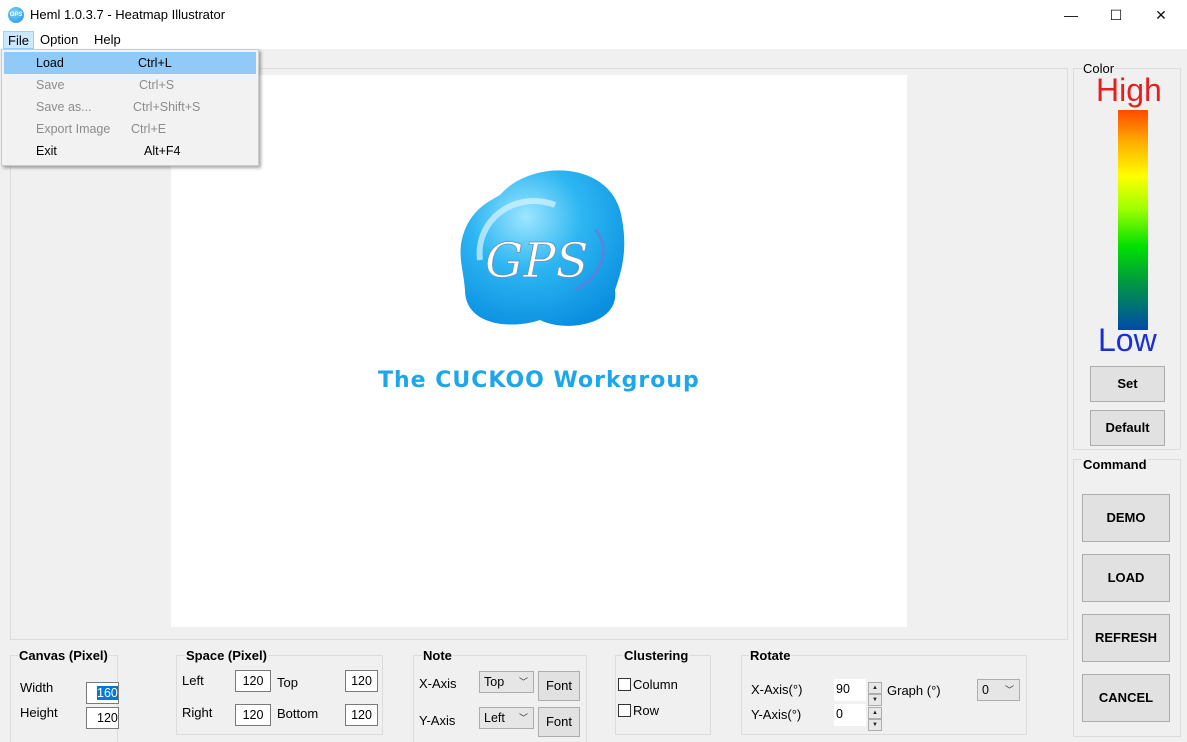 This screenshot has width=1187, height=742. I want to click on window-title: Heml 1.0.3.7 - Heatmap Illustrator, so click(128, 14).